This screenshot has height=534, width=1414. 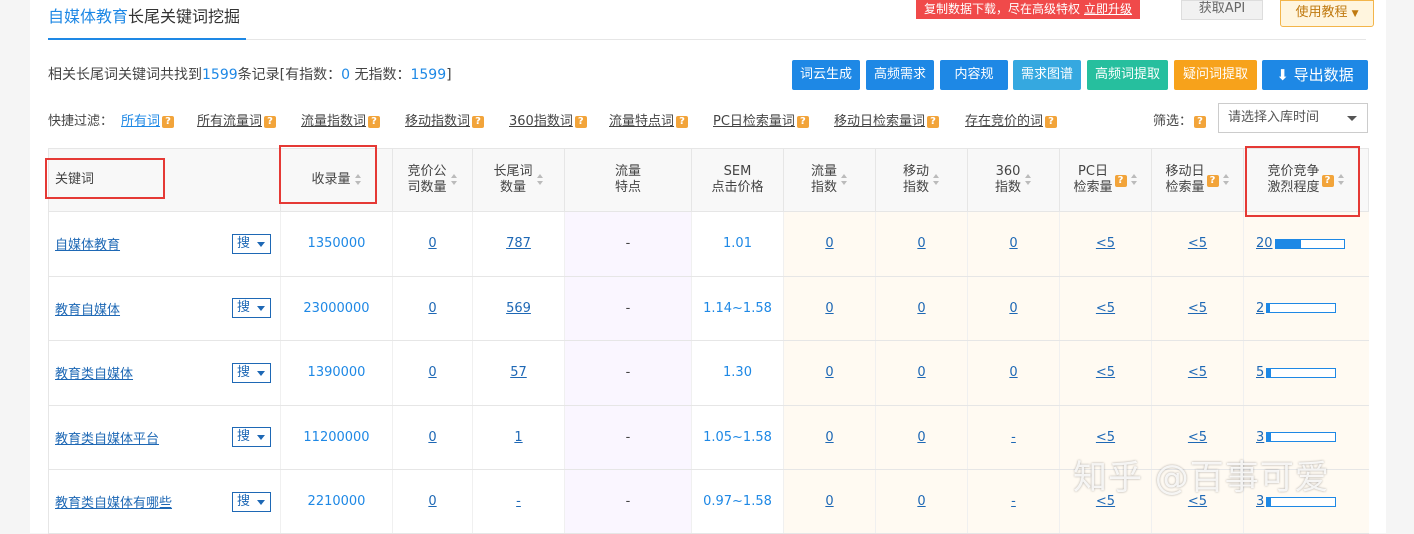 What do you see at coordinates (88, 16) in the screenshot?
I see `title-keyword: 自媒体教育` at bounding box center [88, 16].